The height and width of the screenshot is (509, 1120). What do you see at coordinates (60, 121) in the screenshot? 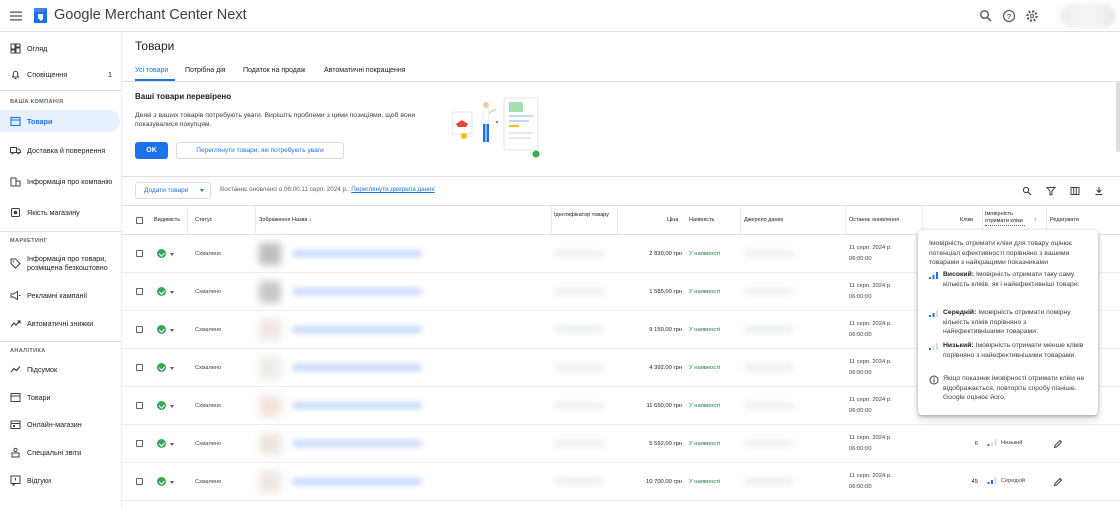
I see `sidebar-item-products: Товари` at bounding box center [60, 121].